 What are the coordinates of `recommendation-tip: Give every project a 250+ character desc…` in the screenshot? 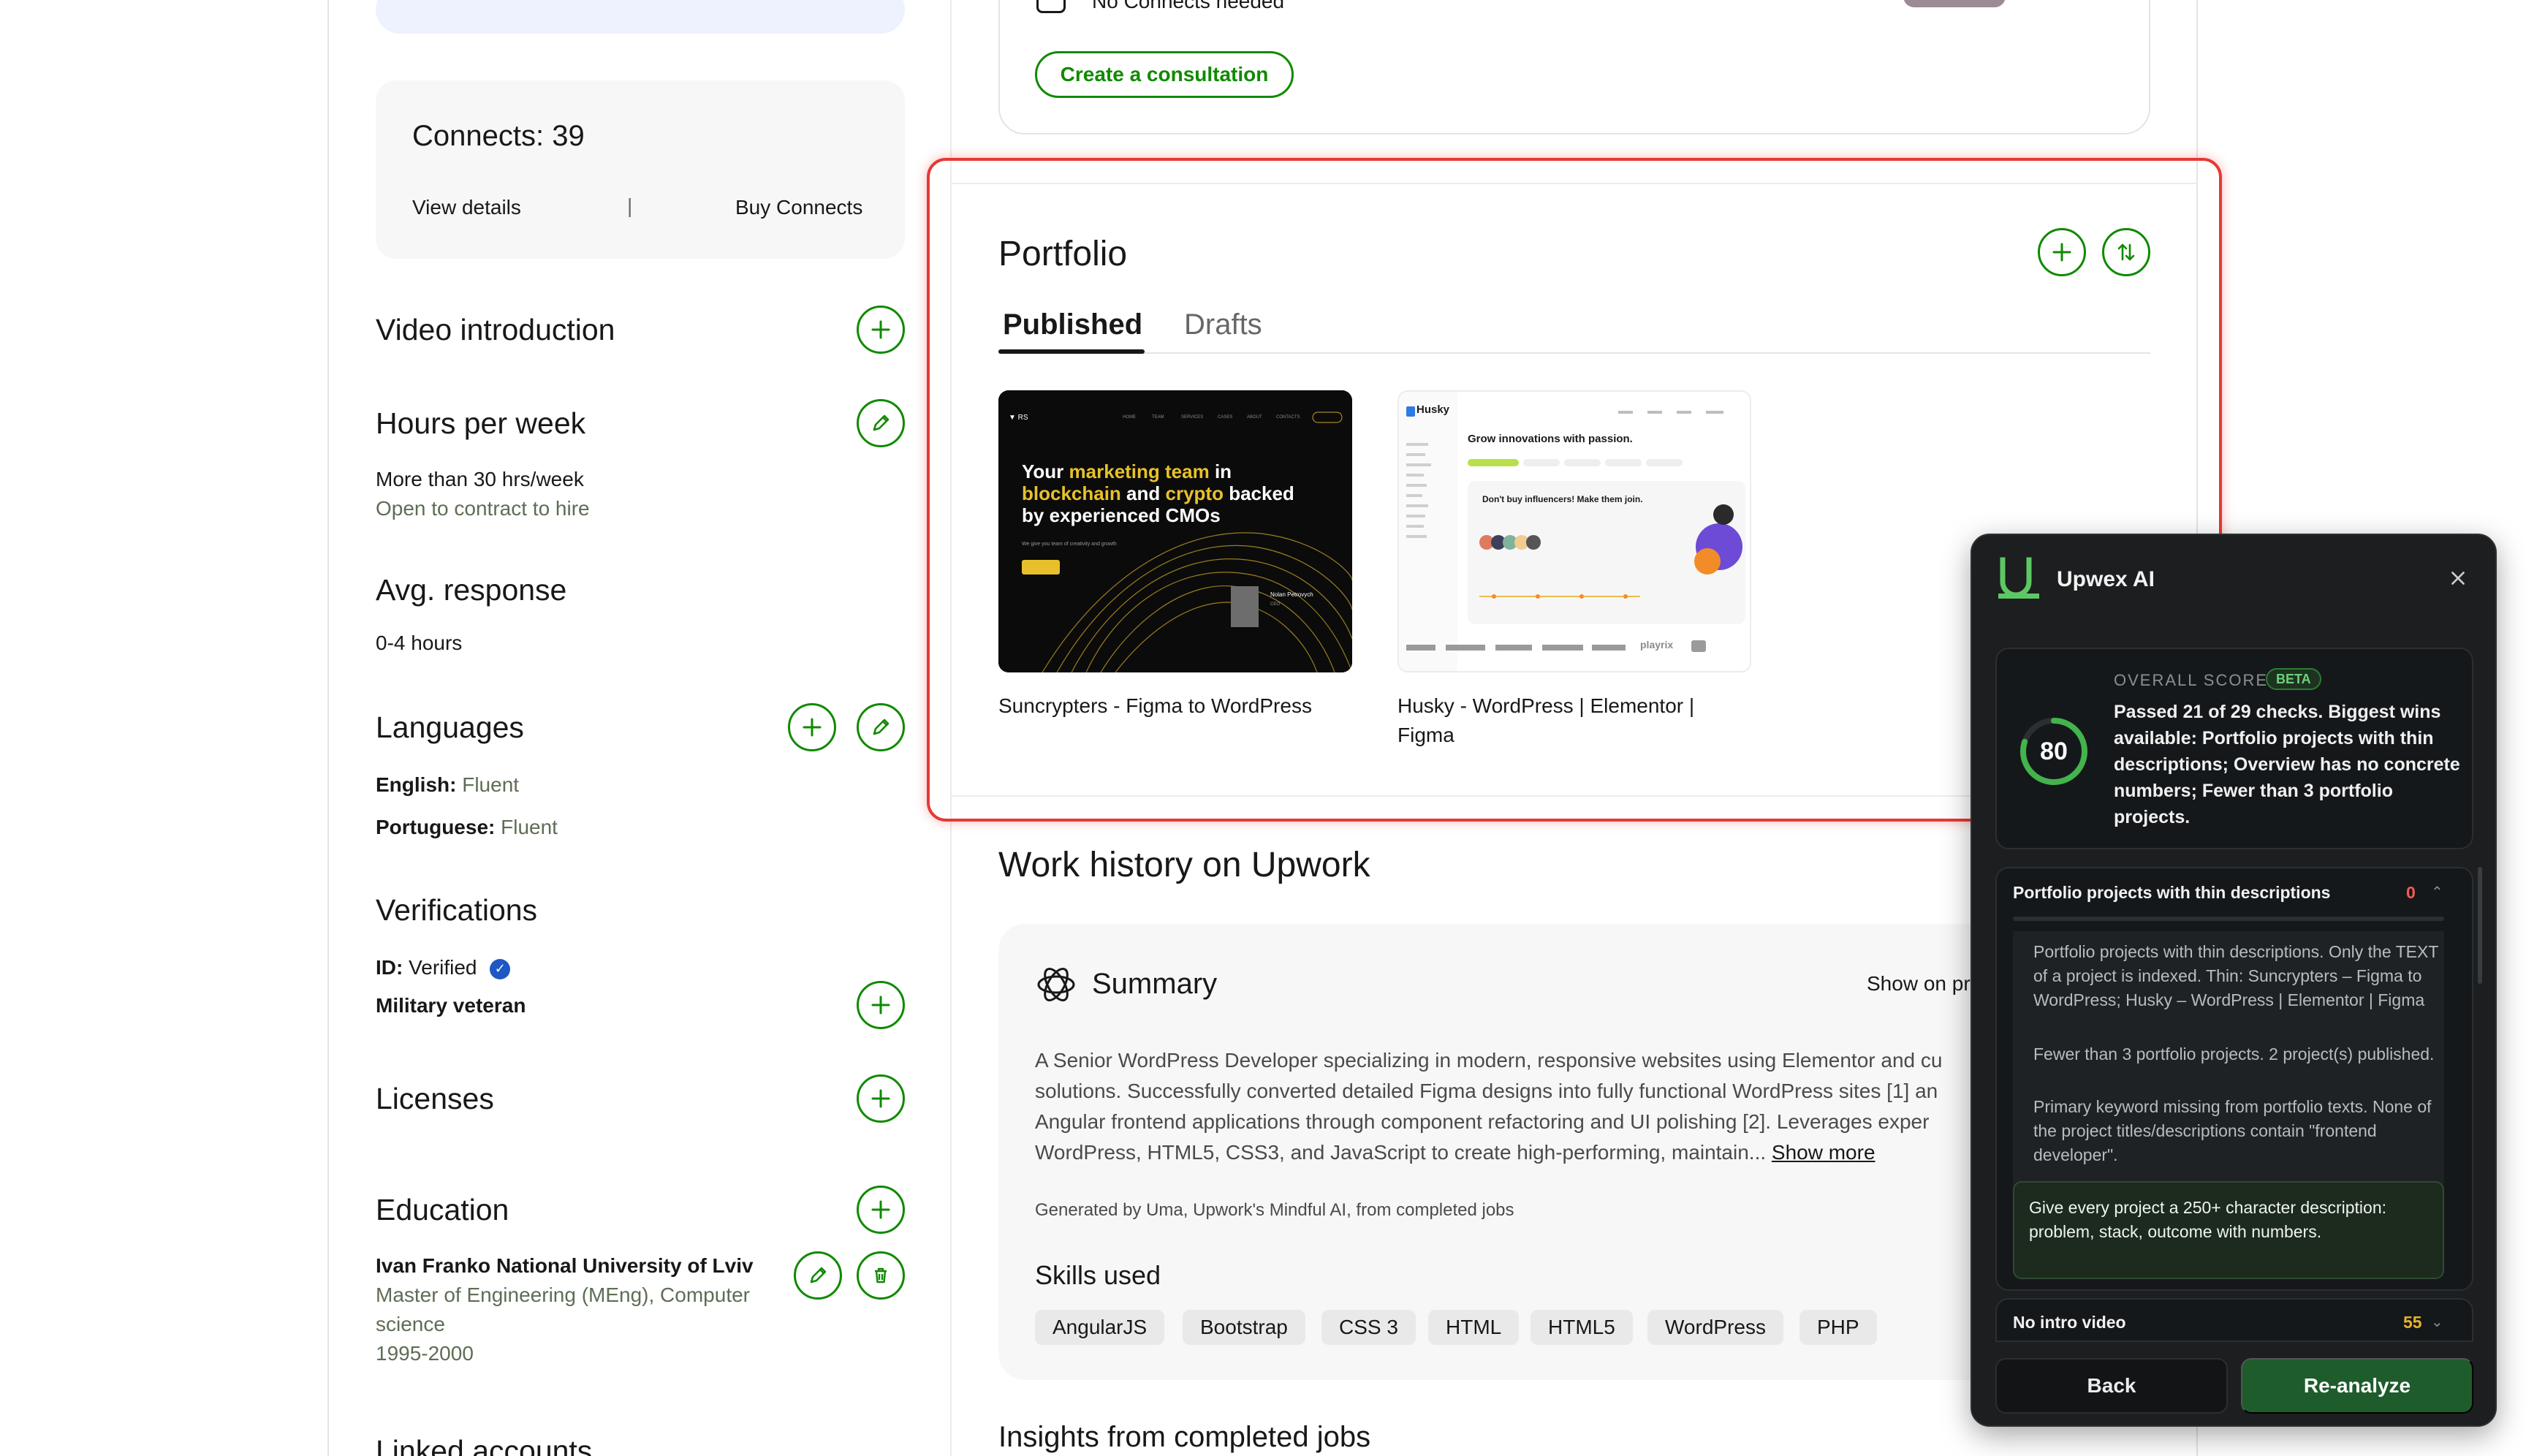 It's located at (2228, 1230).